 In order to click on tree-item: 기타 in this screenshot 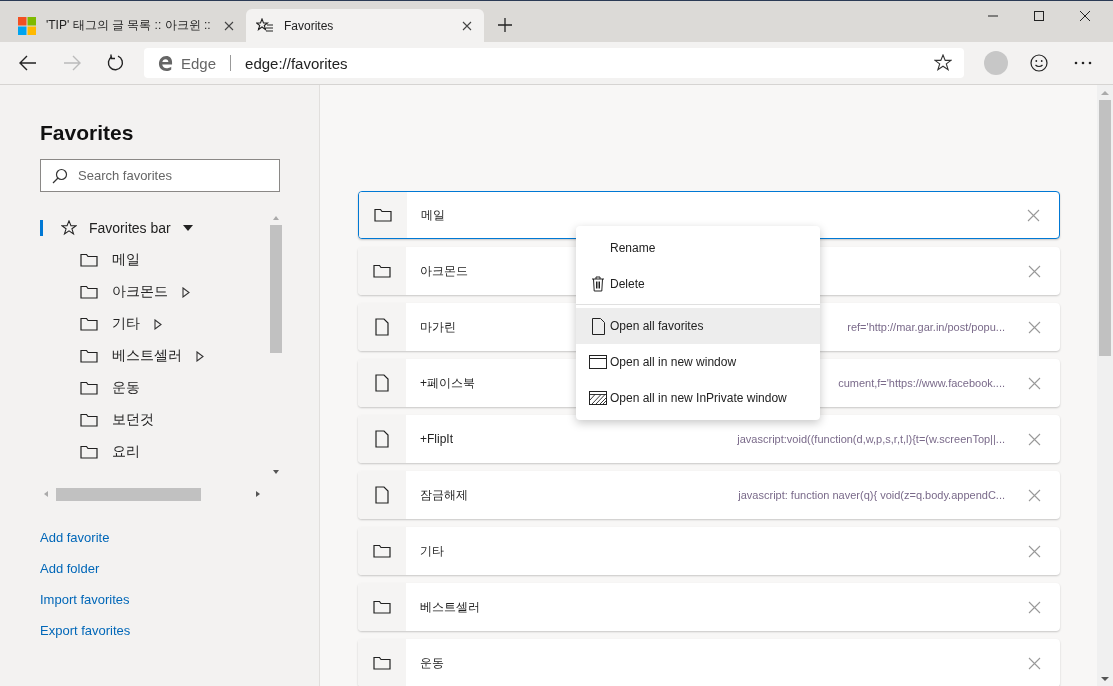, I will do `click(154, 324)`.